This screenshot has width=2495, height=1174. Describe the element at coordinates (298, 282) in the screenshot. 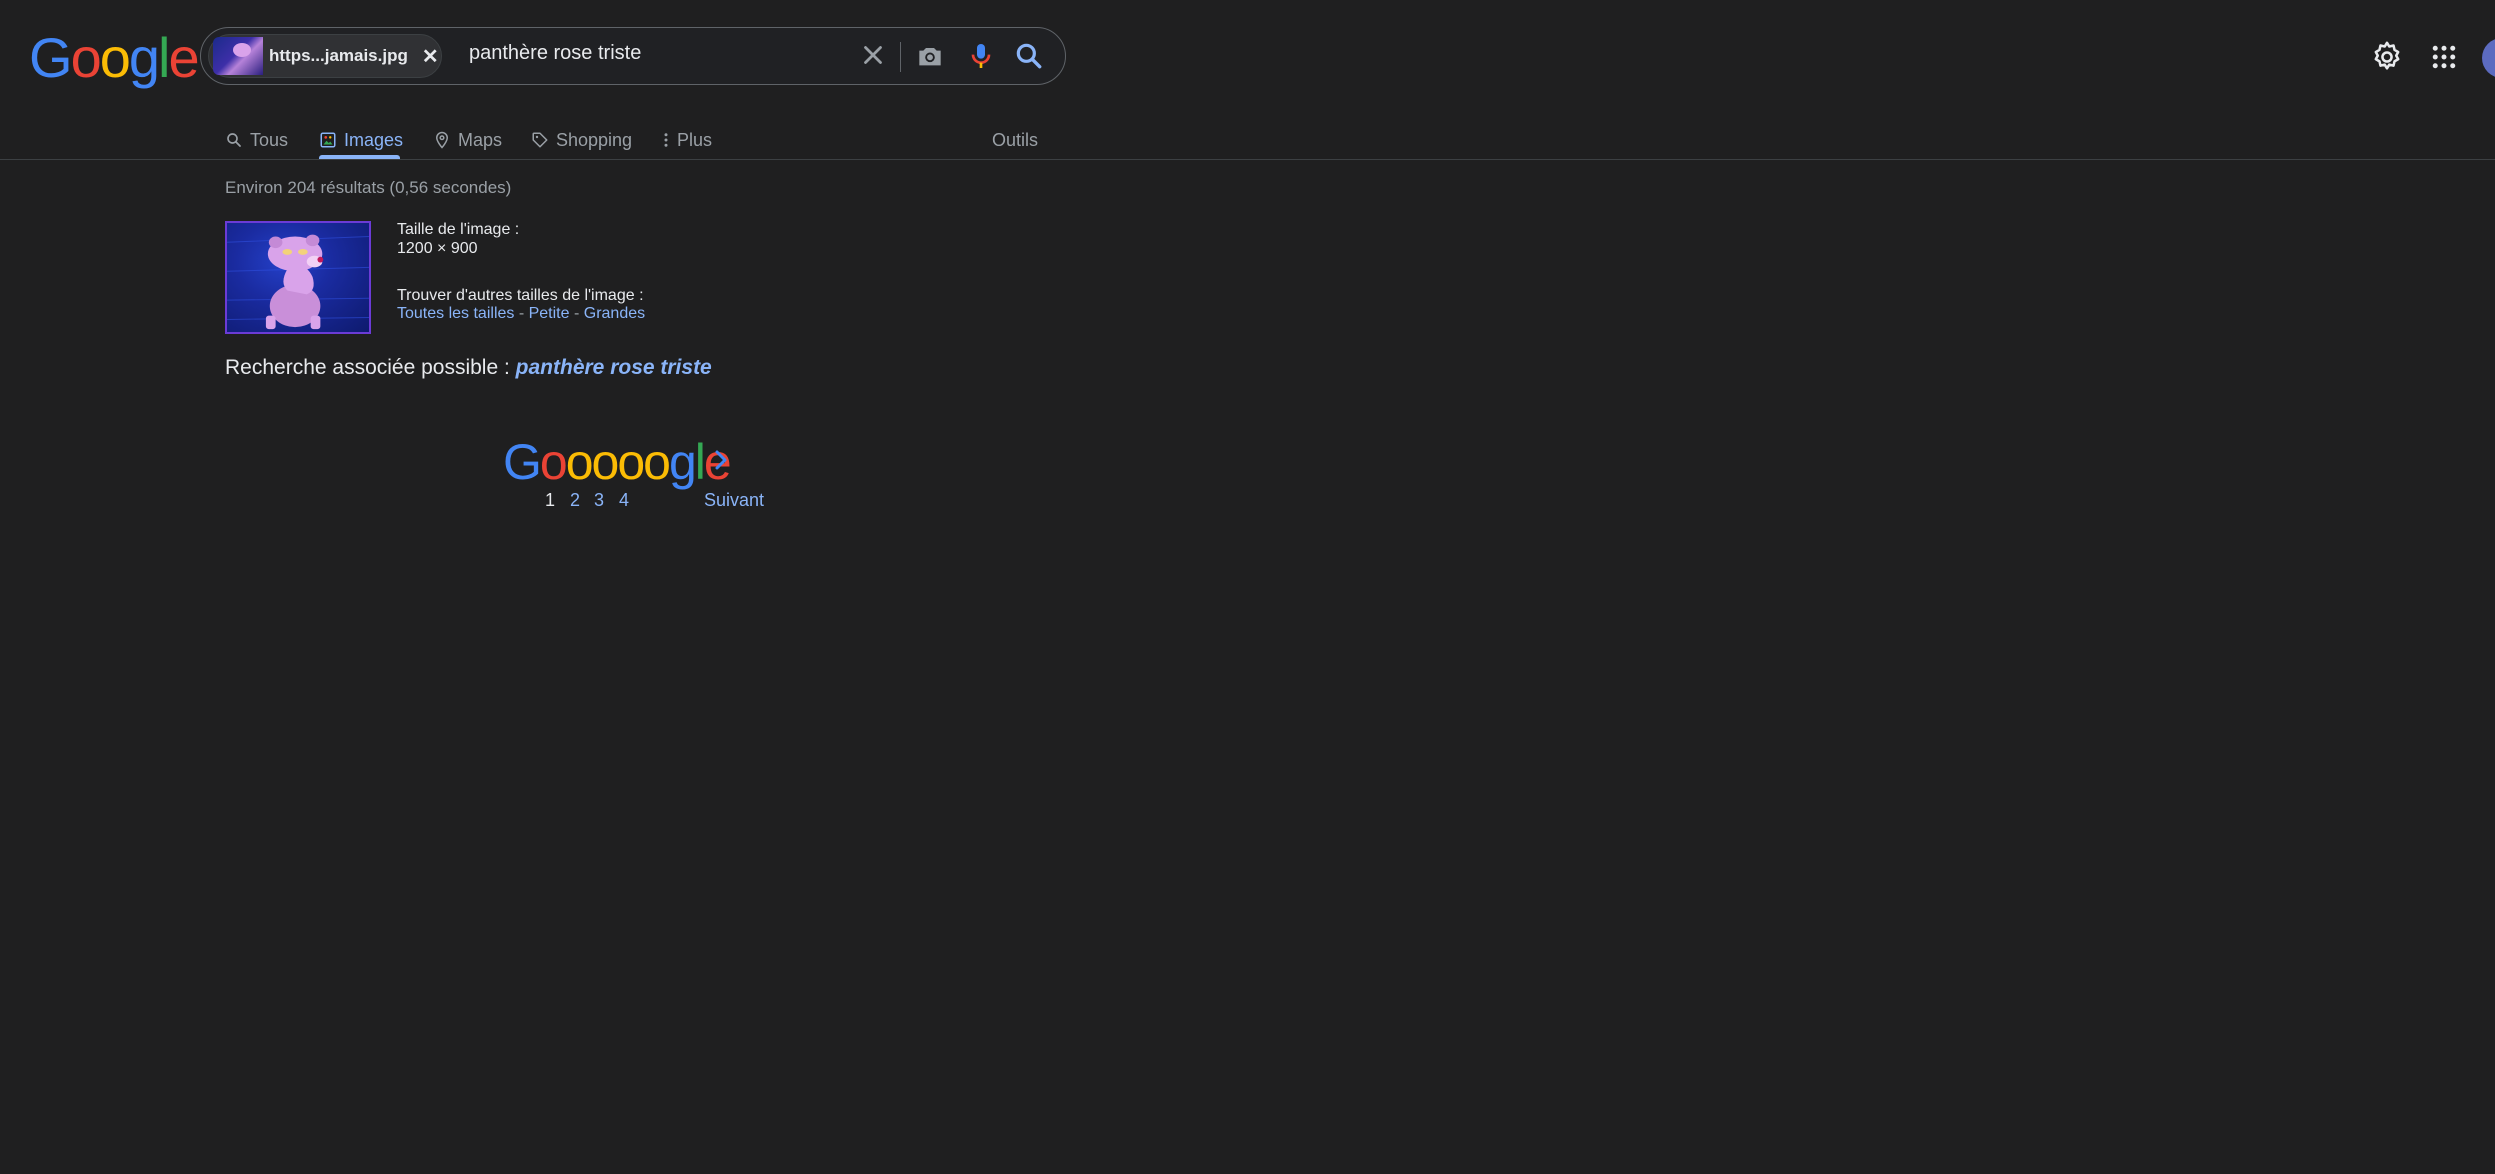

I see `pink-panther-image` at that location.